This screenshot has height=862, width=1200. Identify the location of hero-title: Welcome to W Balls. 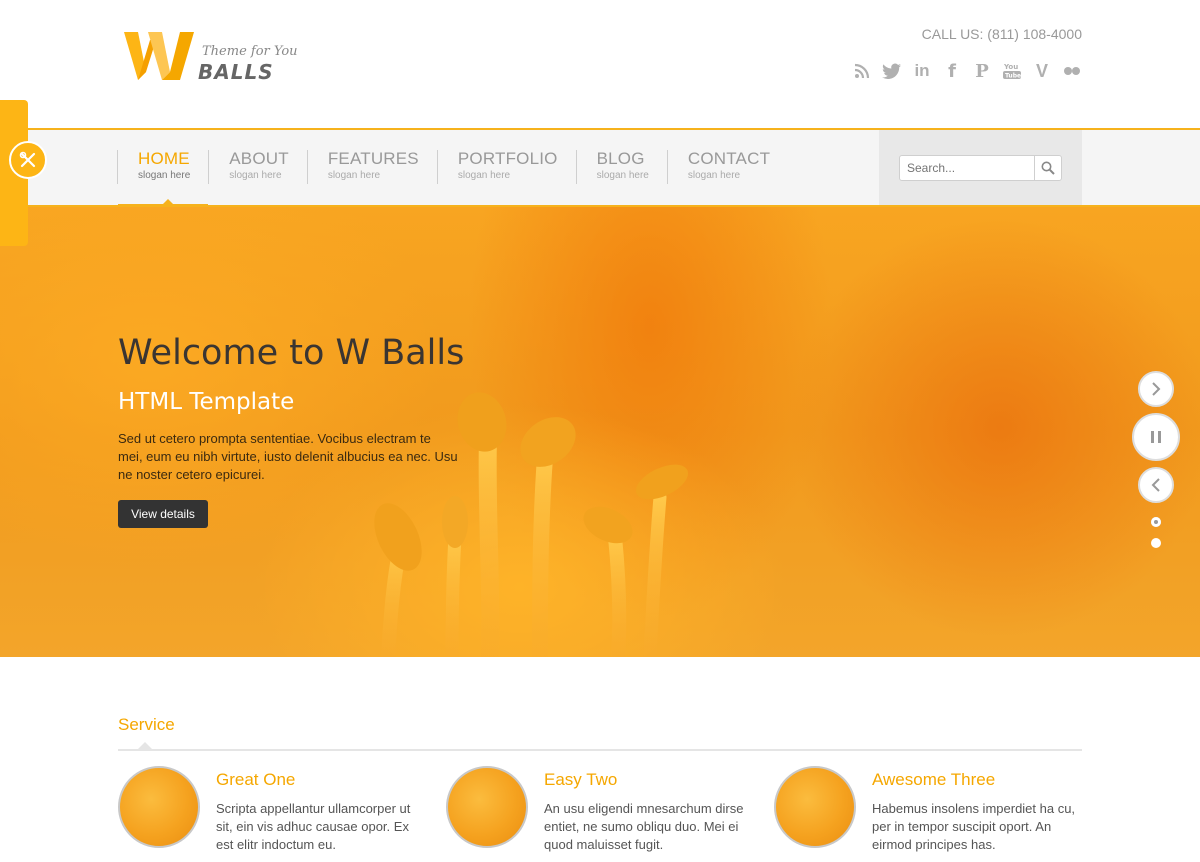
(291, 353).